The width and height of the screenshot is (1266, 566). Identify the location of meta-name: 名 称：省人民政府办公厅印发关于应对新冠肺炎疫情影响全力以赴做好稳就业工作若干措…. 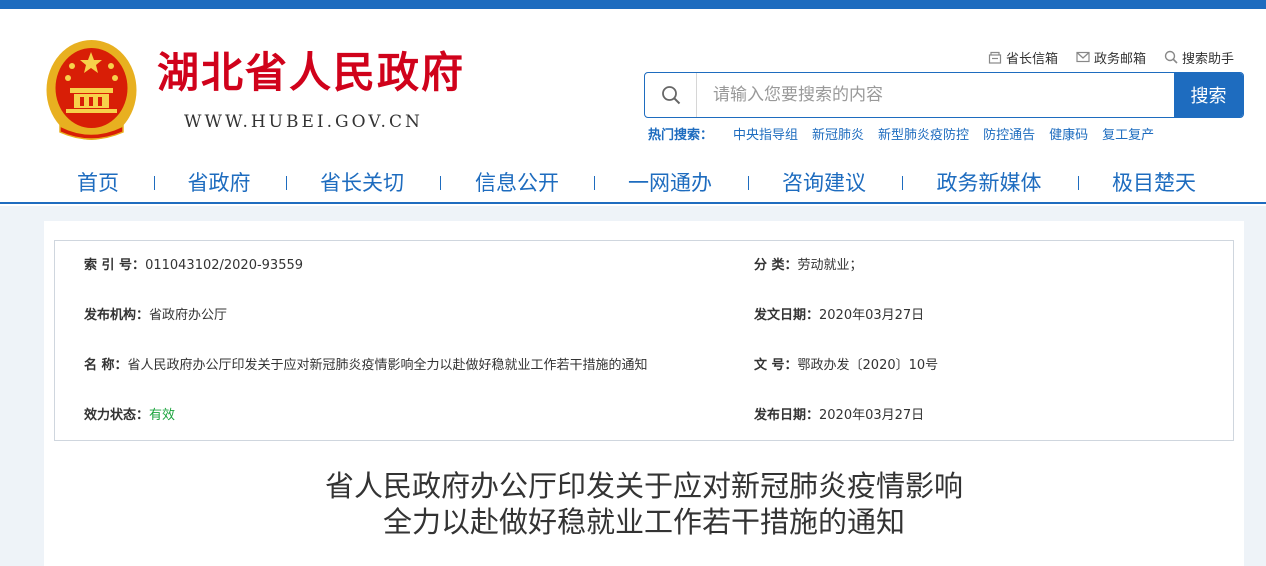
(366, 366).